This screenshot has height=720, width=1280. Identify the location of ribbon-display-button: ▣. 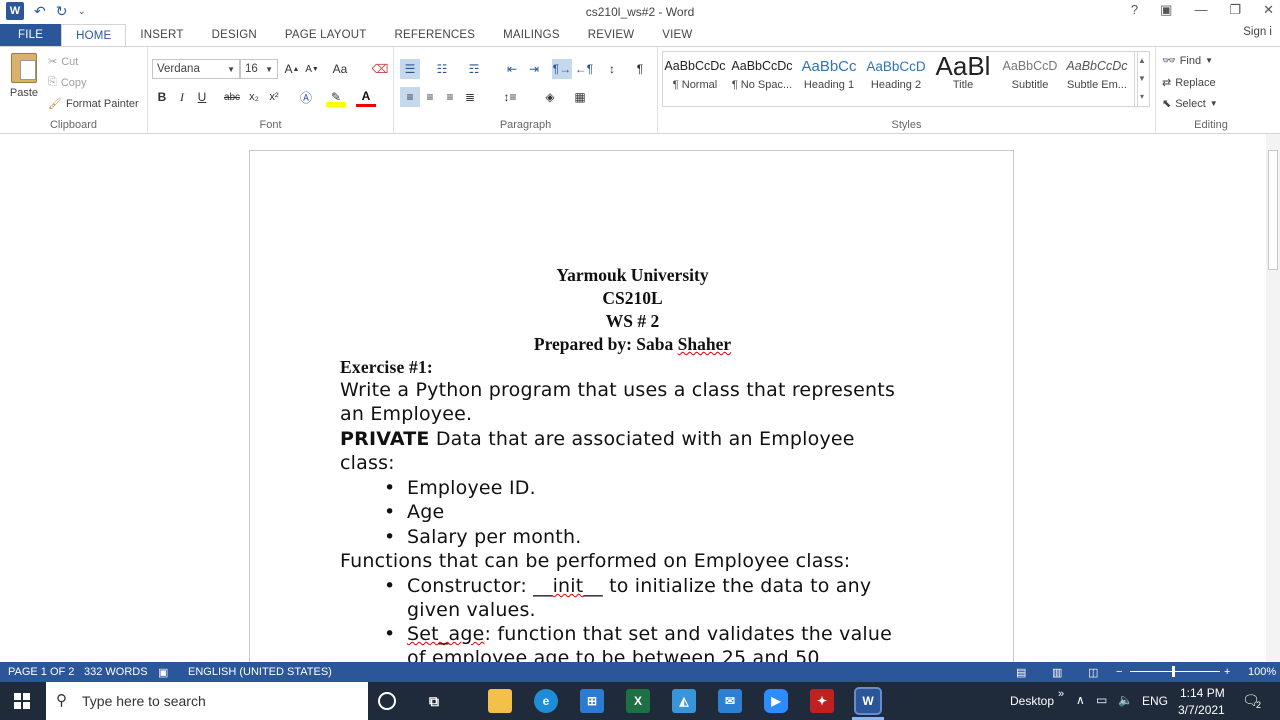
(1166, 10).